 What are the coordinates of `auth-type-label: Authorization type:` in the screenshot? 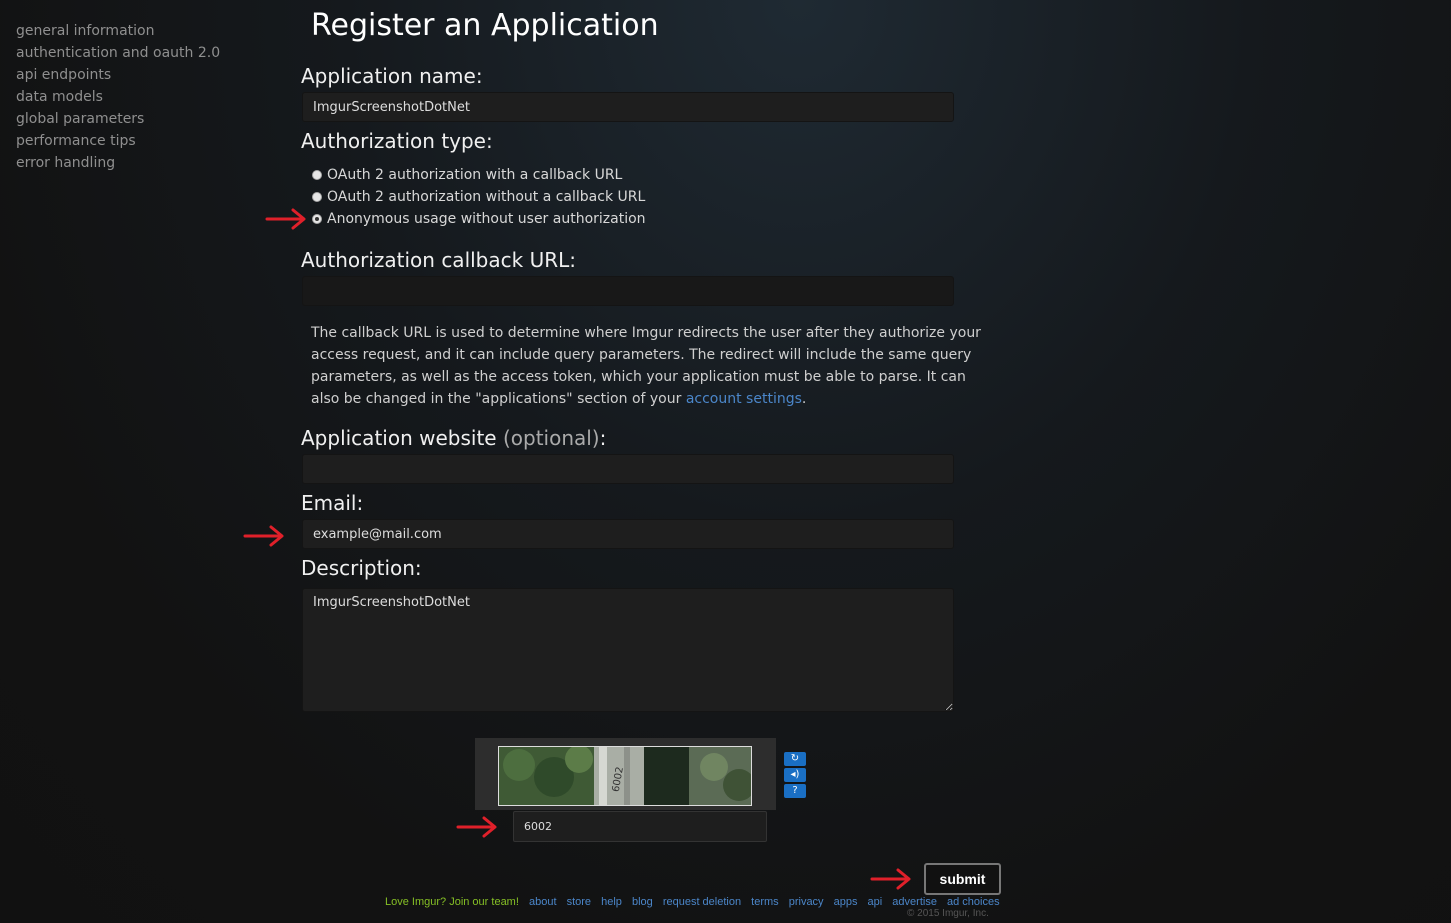 It's located at (397, 141).